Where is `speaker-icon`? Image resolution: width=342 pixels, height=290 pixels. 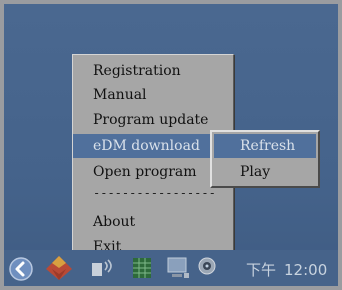 speaker-icon is located at coordinates (103, 270).